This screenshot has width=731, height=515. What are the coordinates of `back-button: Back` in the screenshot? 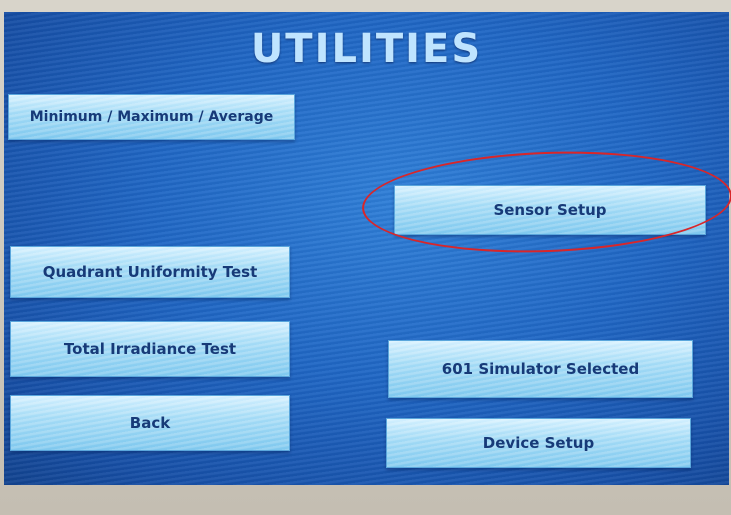 It's located at (150, 423).